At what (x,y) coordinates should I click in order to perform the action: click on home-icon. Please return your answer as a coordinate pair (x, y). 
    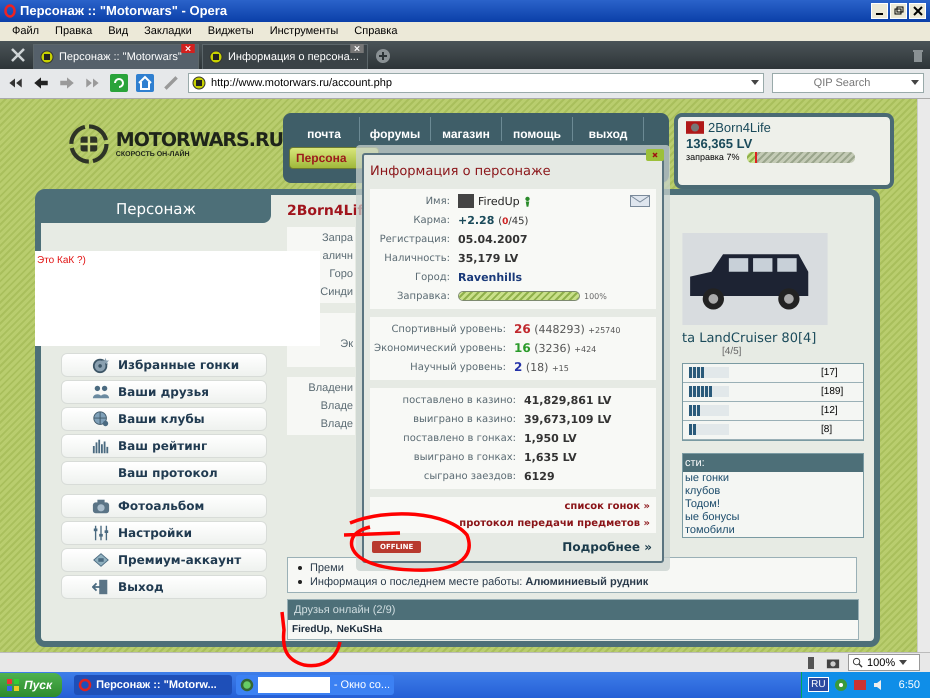
    Looking at the image, I should click on (145, 83).